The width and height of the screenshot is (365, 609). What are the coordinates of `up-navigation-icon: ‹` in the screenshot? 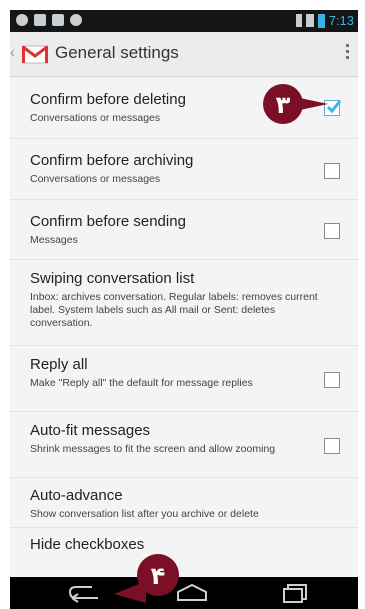 It's located at (12, 52).